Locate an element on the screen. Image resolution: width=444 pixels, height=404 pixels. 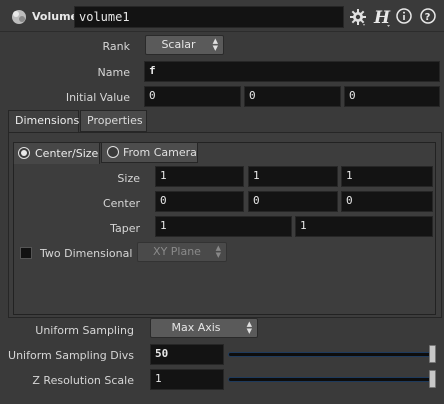
center-label: Center is located at coordinates (121, 203).